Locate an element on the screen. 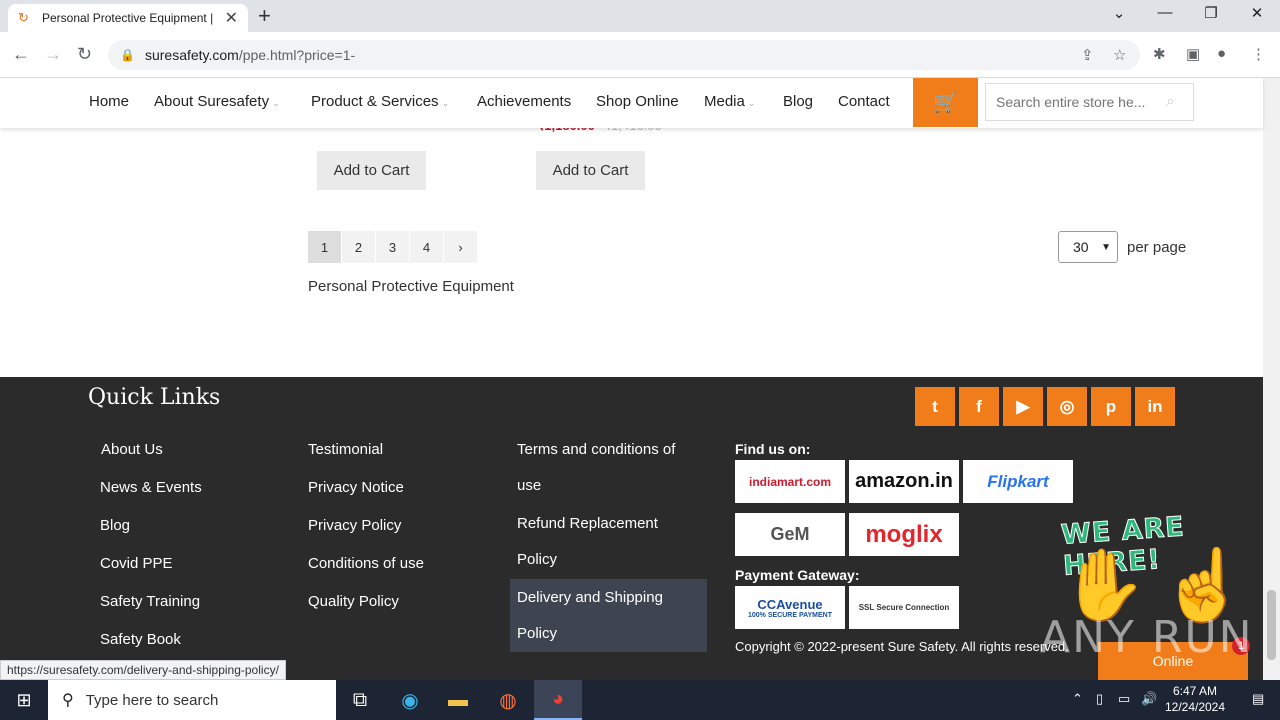 The width and height of the screenshot is (1280, 720). minimize-icon: — is located at coordinates (1165, 12).